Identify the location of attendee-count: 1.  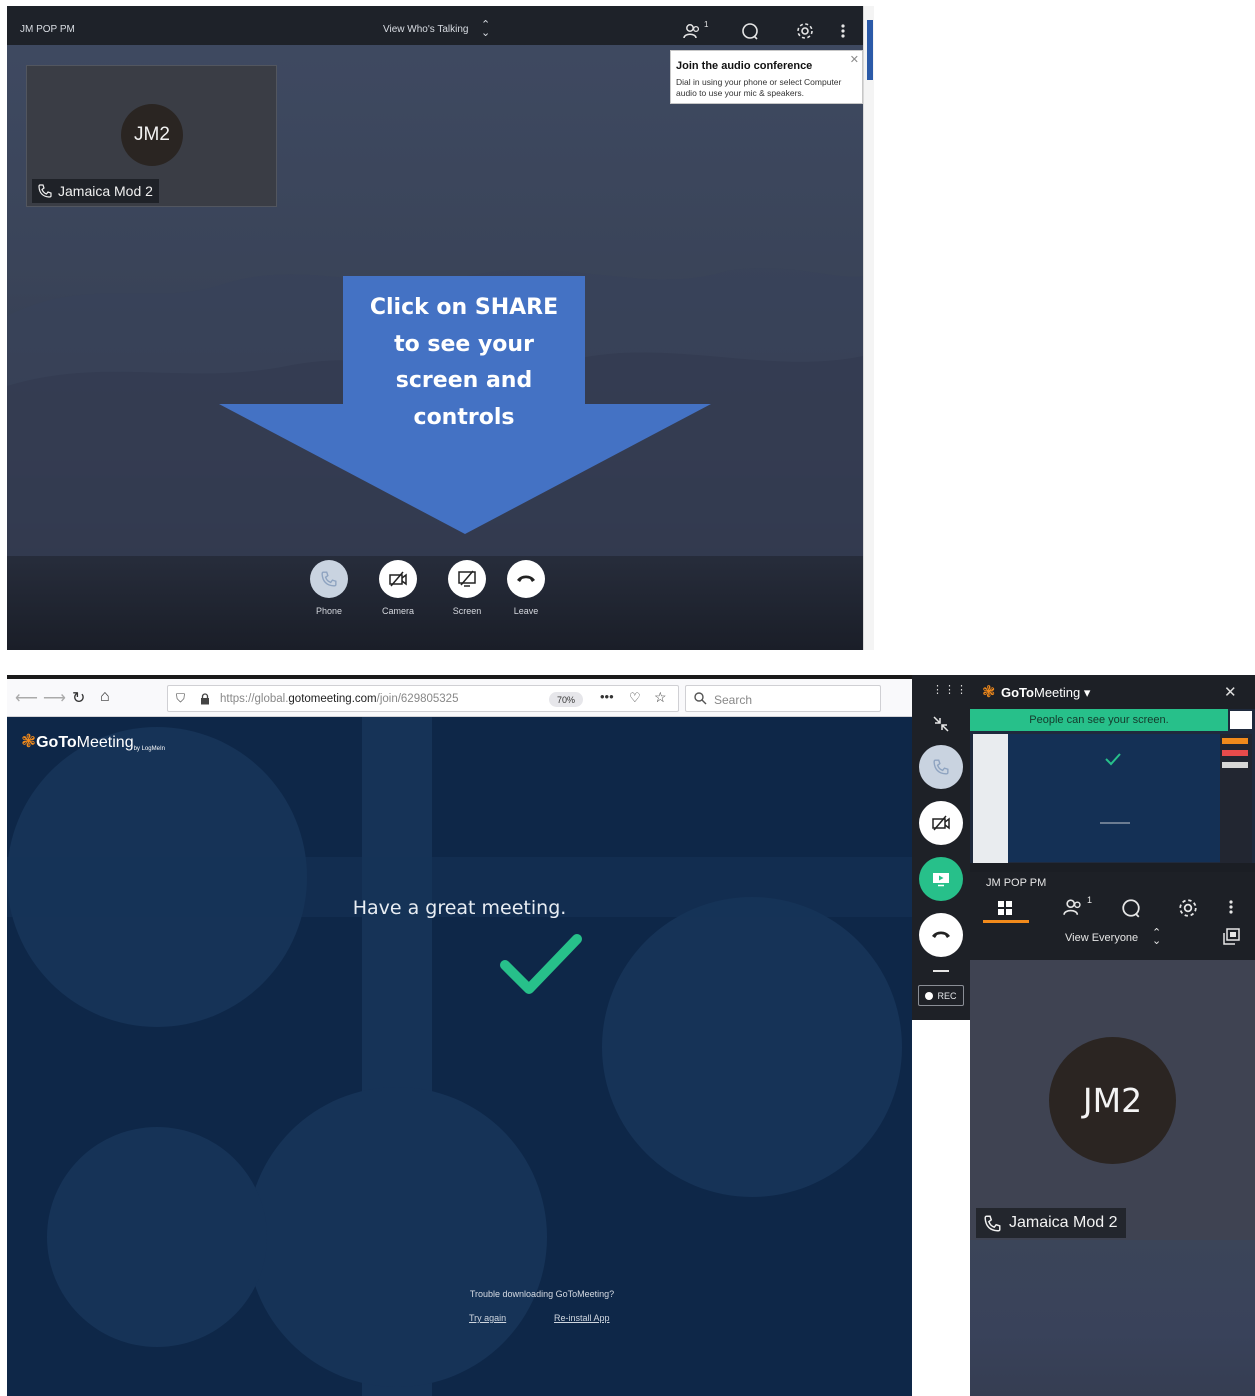
(706, 24).